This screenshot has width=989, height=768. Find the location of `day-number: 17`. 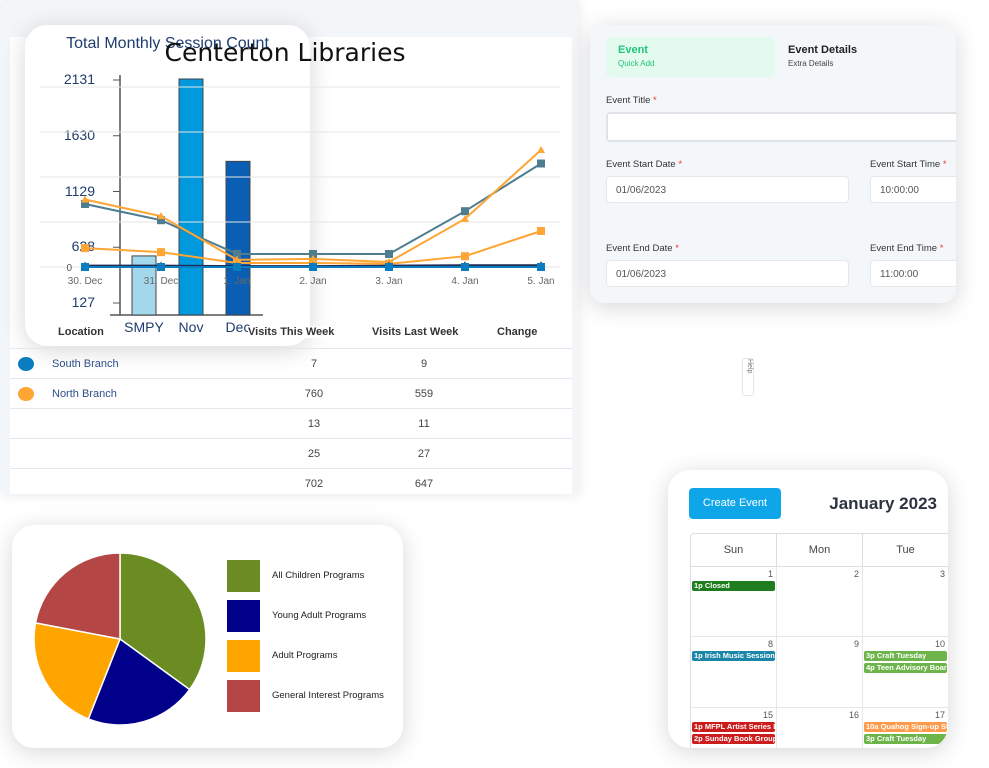

day-number: 17 is located at coordinates (939, 715).